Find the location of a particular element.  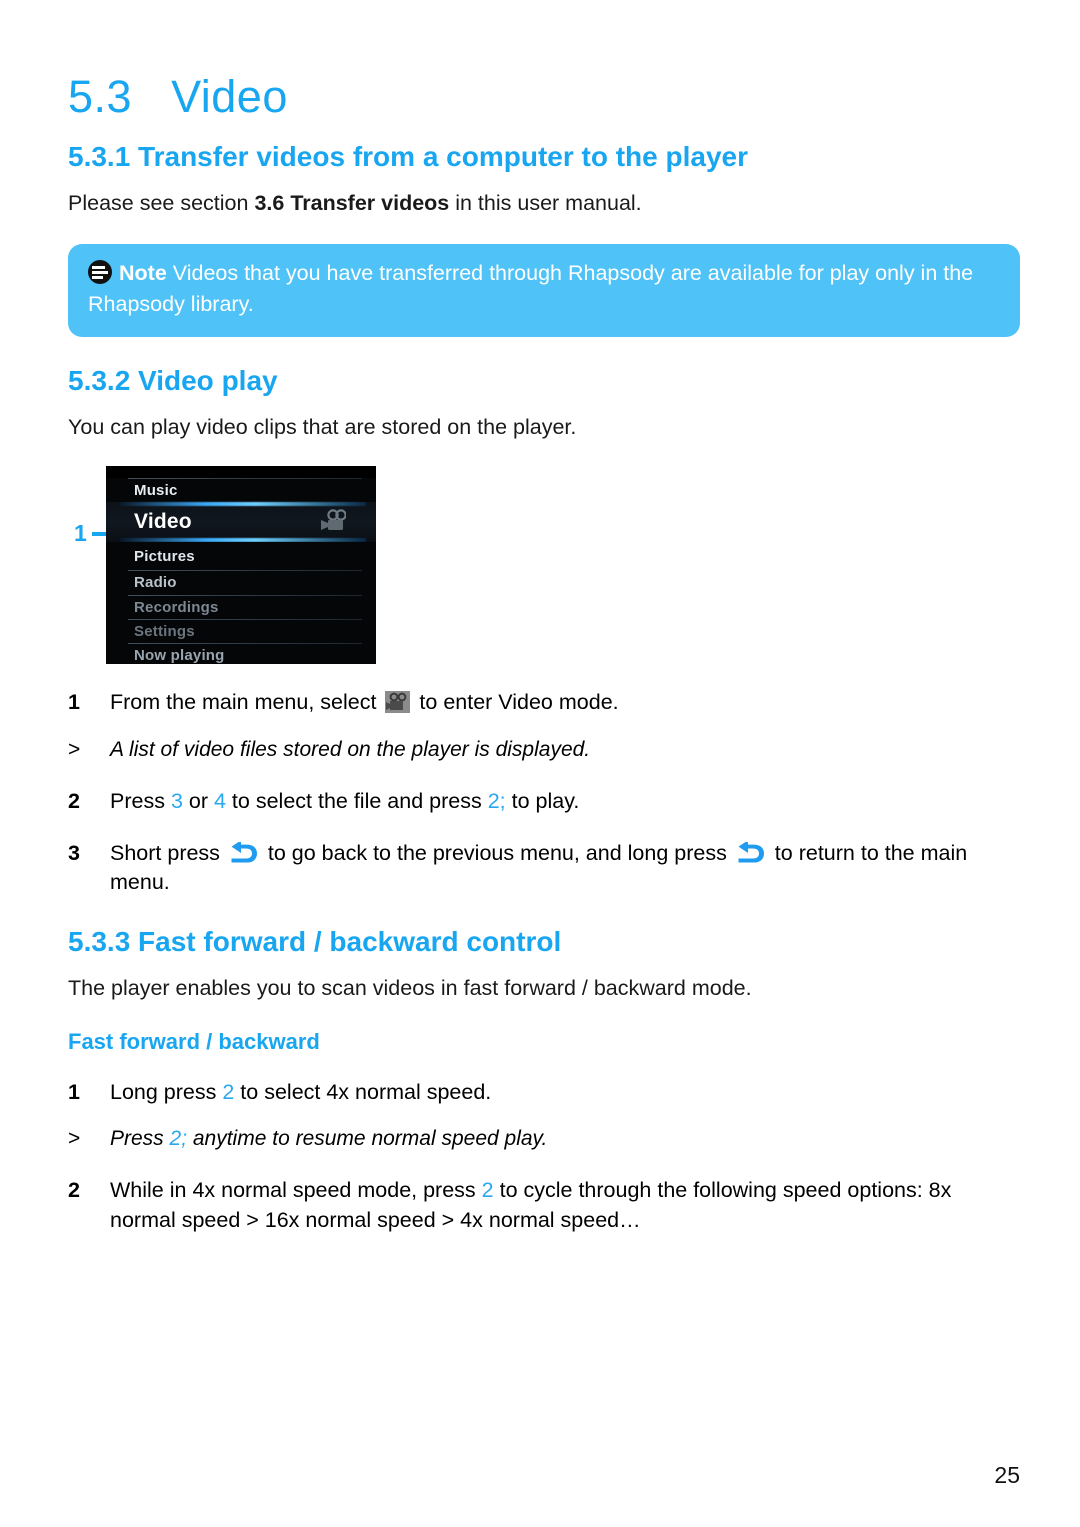

key-glyph-up: 3 is located at coordinates (176, 801).